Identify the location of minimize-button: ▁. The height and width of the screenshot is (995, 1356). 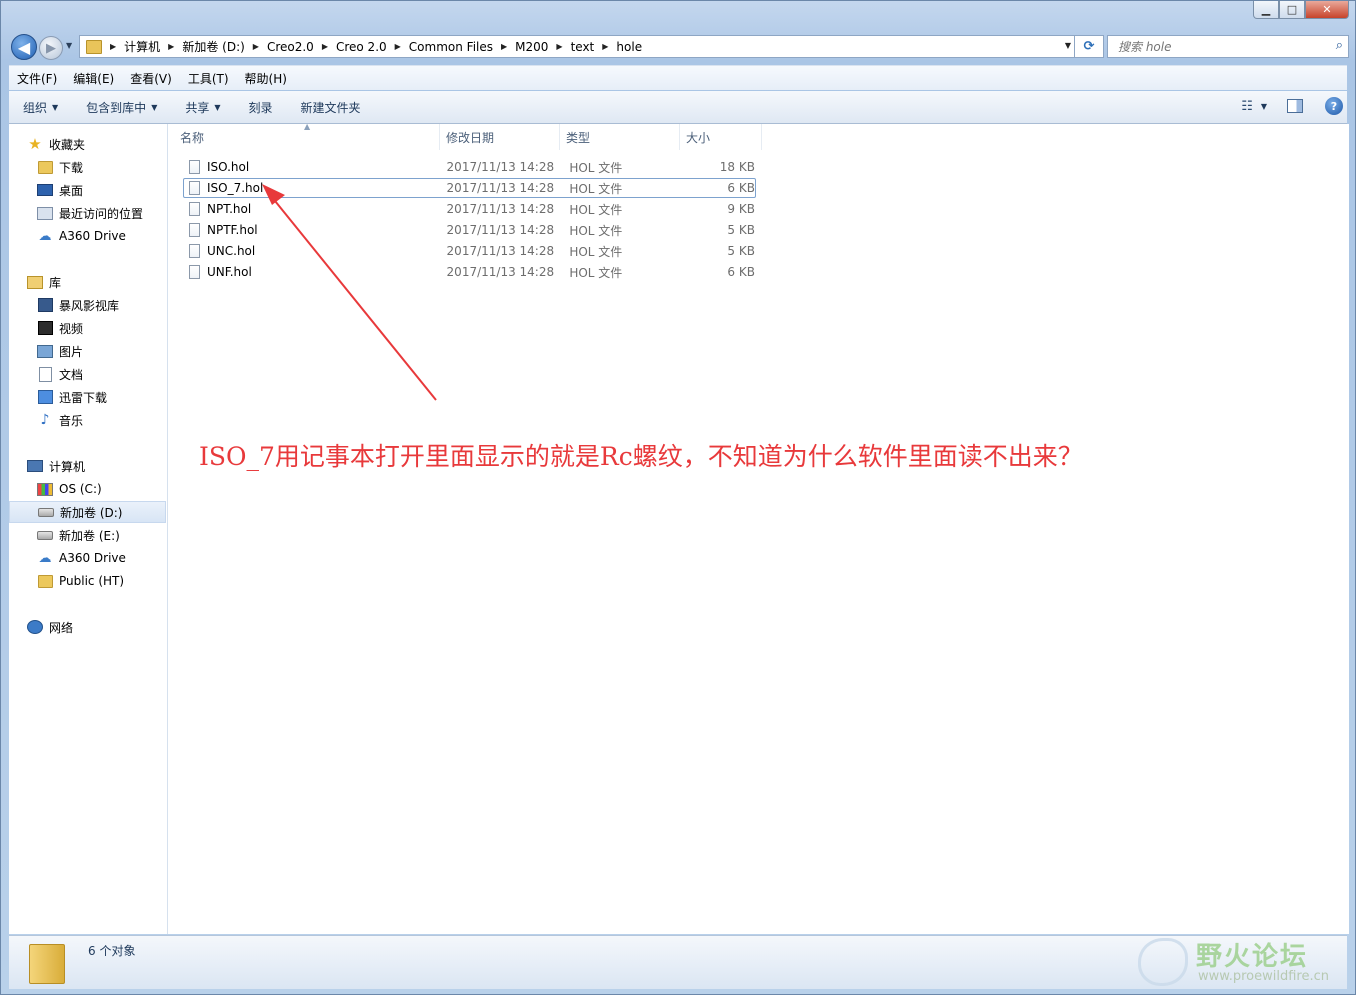
(1266, 10).